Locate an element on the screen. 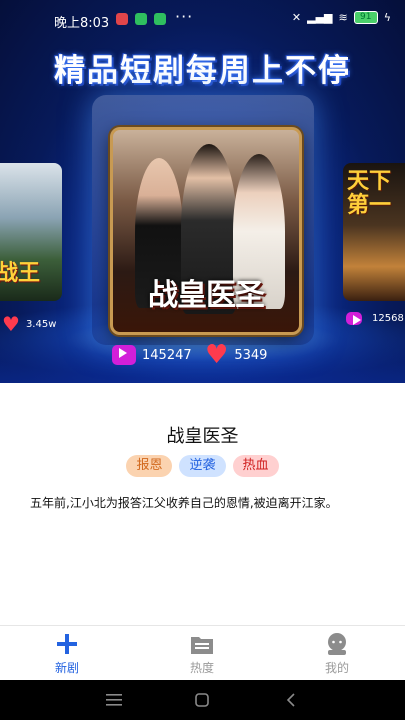 This screenshot has height=720, width=405. main-plays-count: 145247 is located at coordinates (167, 355).